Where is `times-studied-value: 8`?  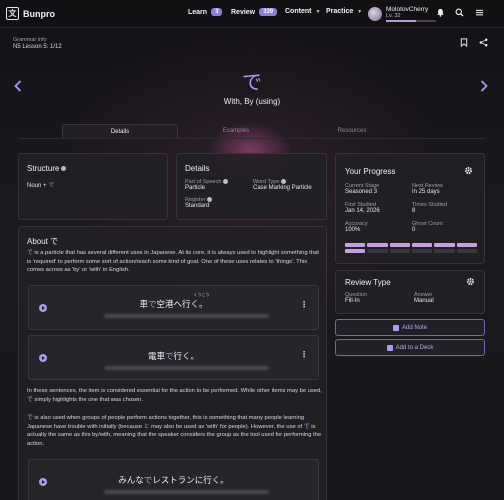
times-studied-value: 8 is located at coordinates (414, 211).